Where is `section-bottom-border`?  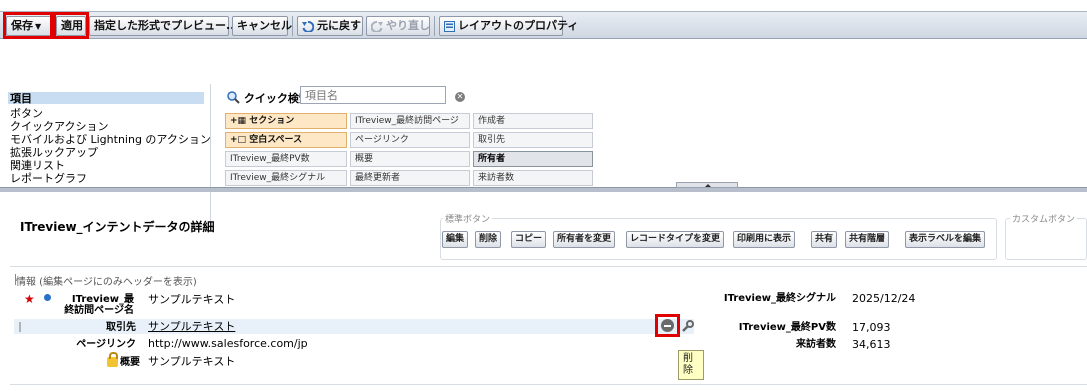 section-bottom-border is located at coordinates (548, 384).